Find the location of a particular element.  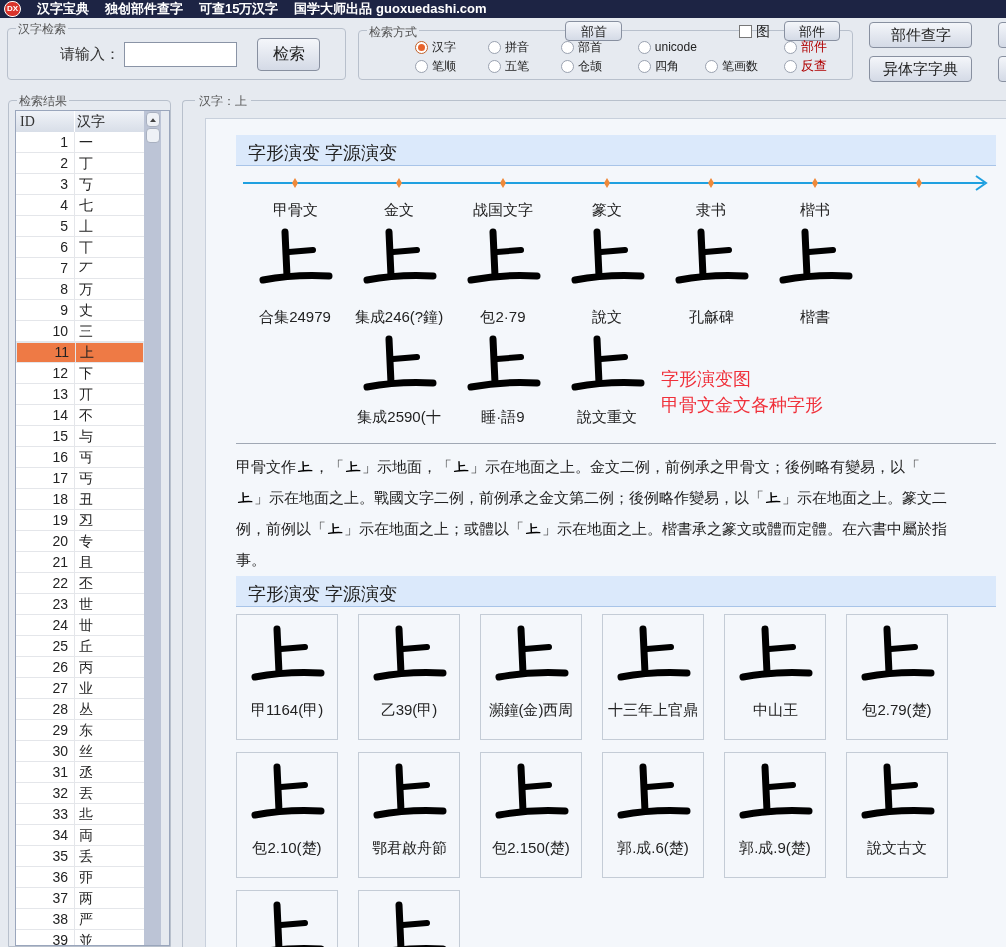

glyph-caption: 郭.成.9(楚) is located at coordinates (775, 847).